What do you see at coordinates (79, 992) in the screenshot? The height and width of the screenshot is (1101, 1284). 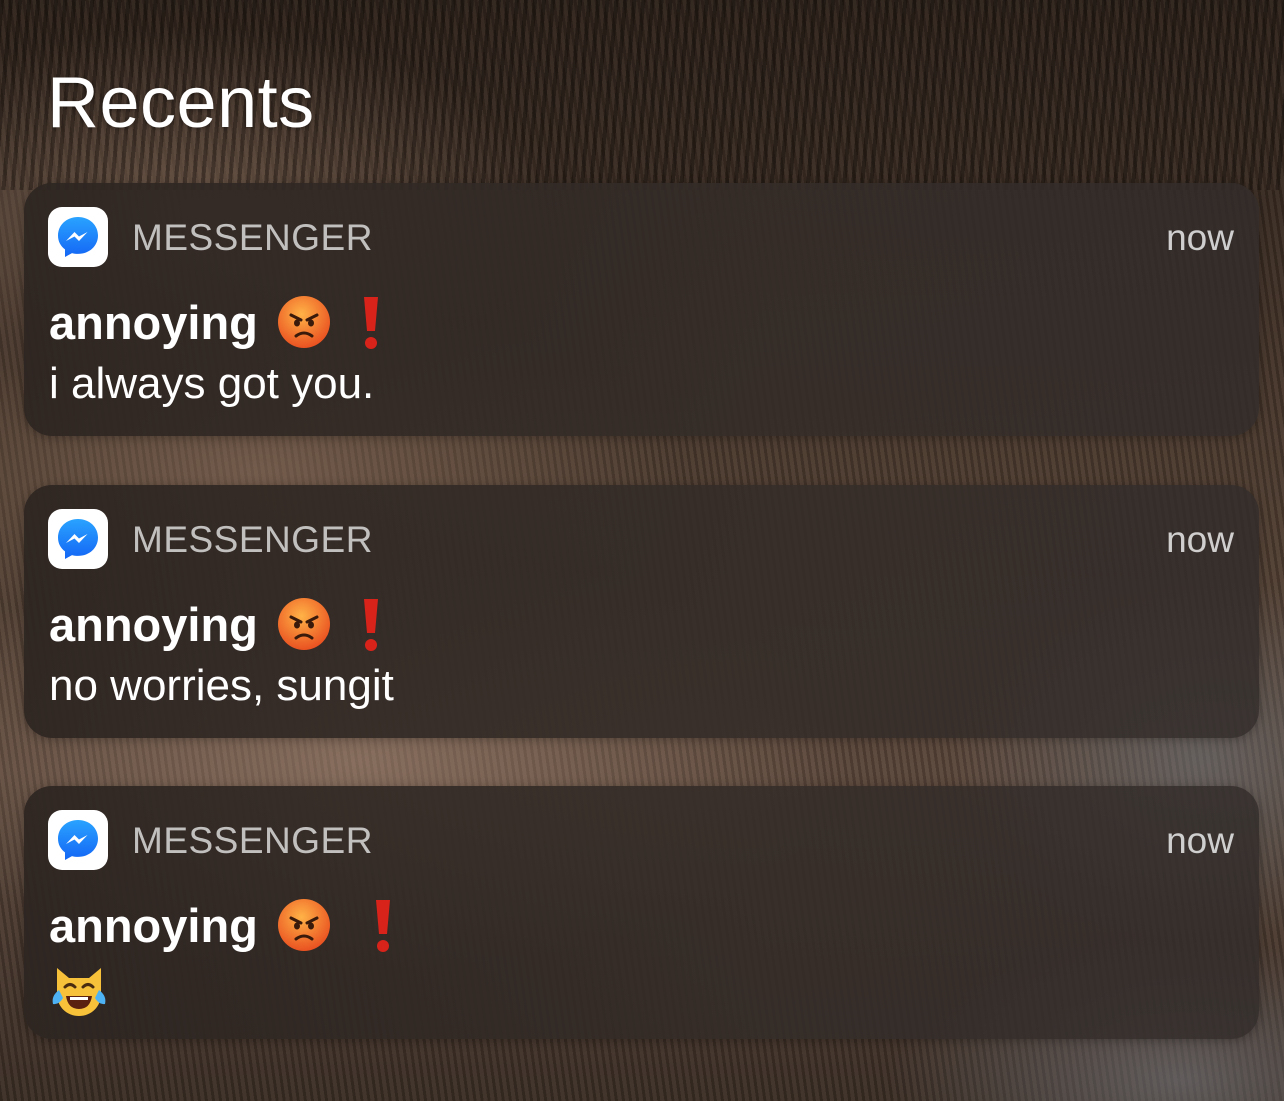 I see `cat-with-tears-of-joy-emoji` at bounding box center [79, 992].